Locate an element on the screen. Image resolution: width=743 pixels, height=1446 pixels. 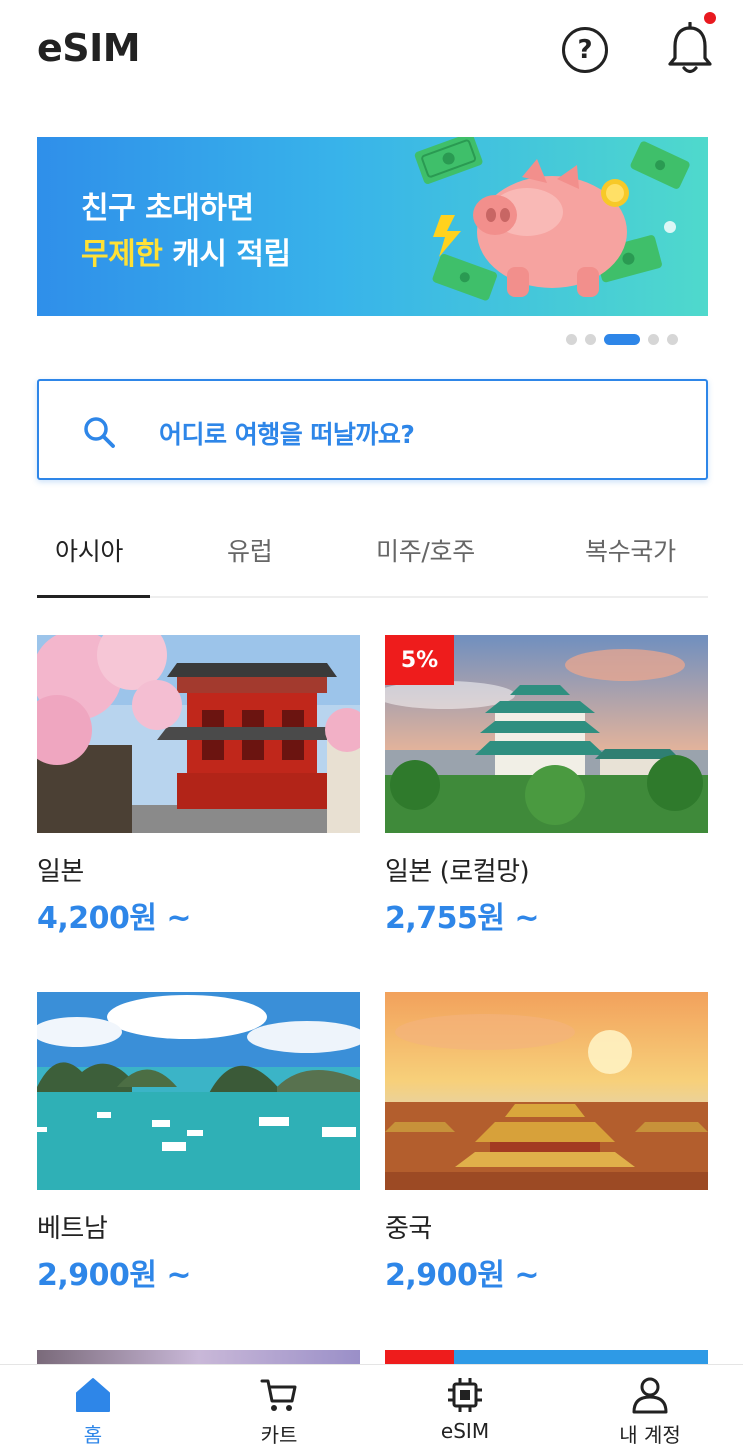
cart-icon is located at coordinates (278, 1395).